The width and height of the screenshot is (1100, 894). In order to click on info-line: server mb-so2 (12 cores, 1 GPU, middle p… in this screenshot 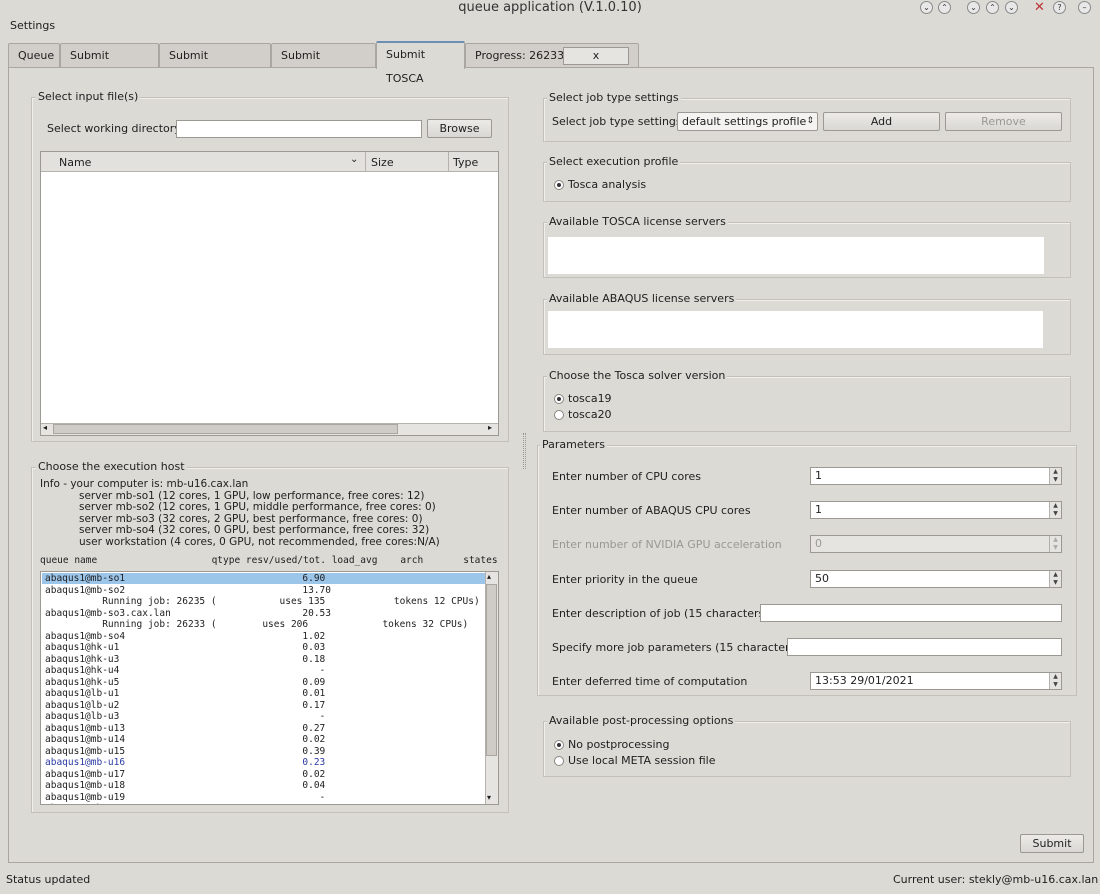, I will do `click(257, 507)`.